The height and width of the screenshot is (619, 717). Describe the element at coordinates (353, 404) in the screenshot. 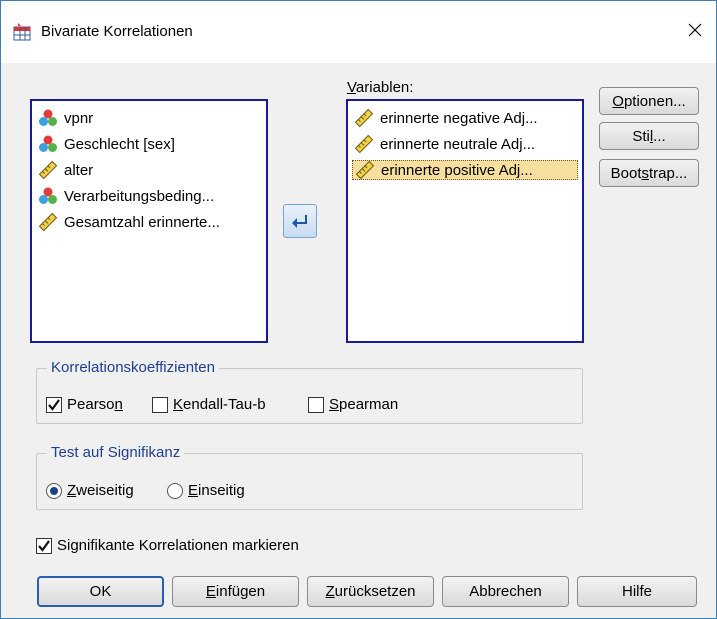

I see `spearman-checkbox: Spearman` at that location.